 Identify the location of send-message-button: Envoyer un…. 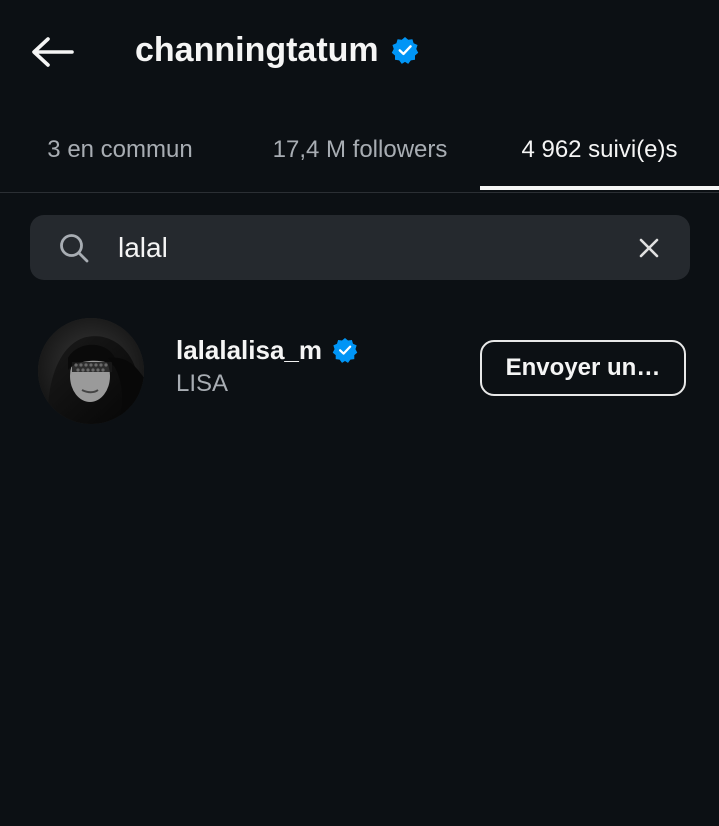
(583, 368).